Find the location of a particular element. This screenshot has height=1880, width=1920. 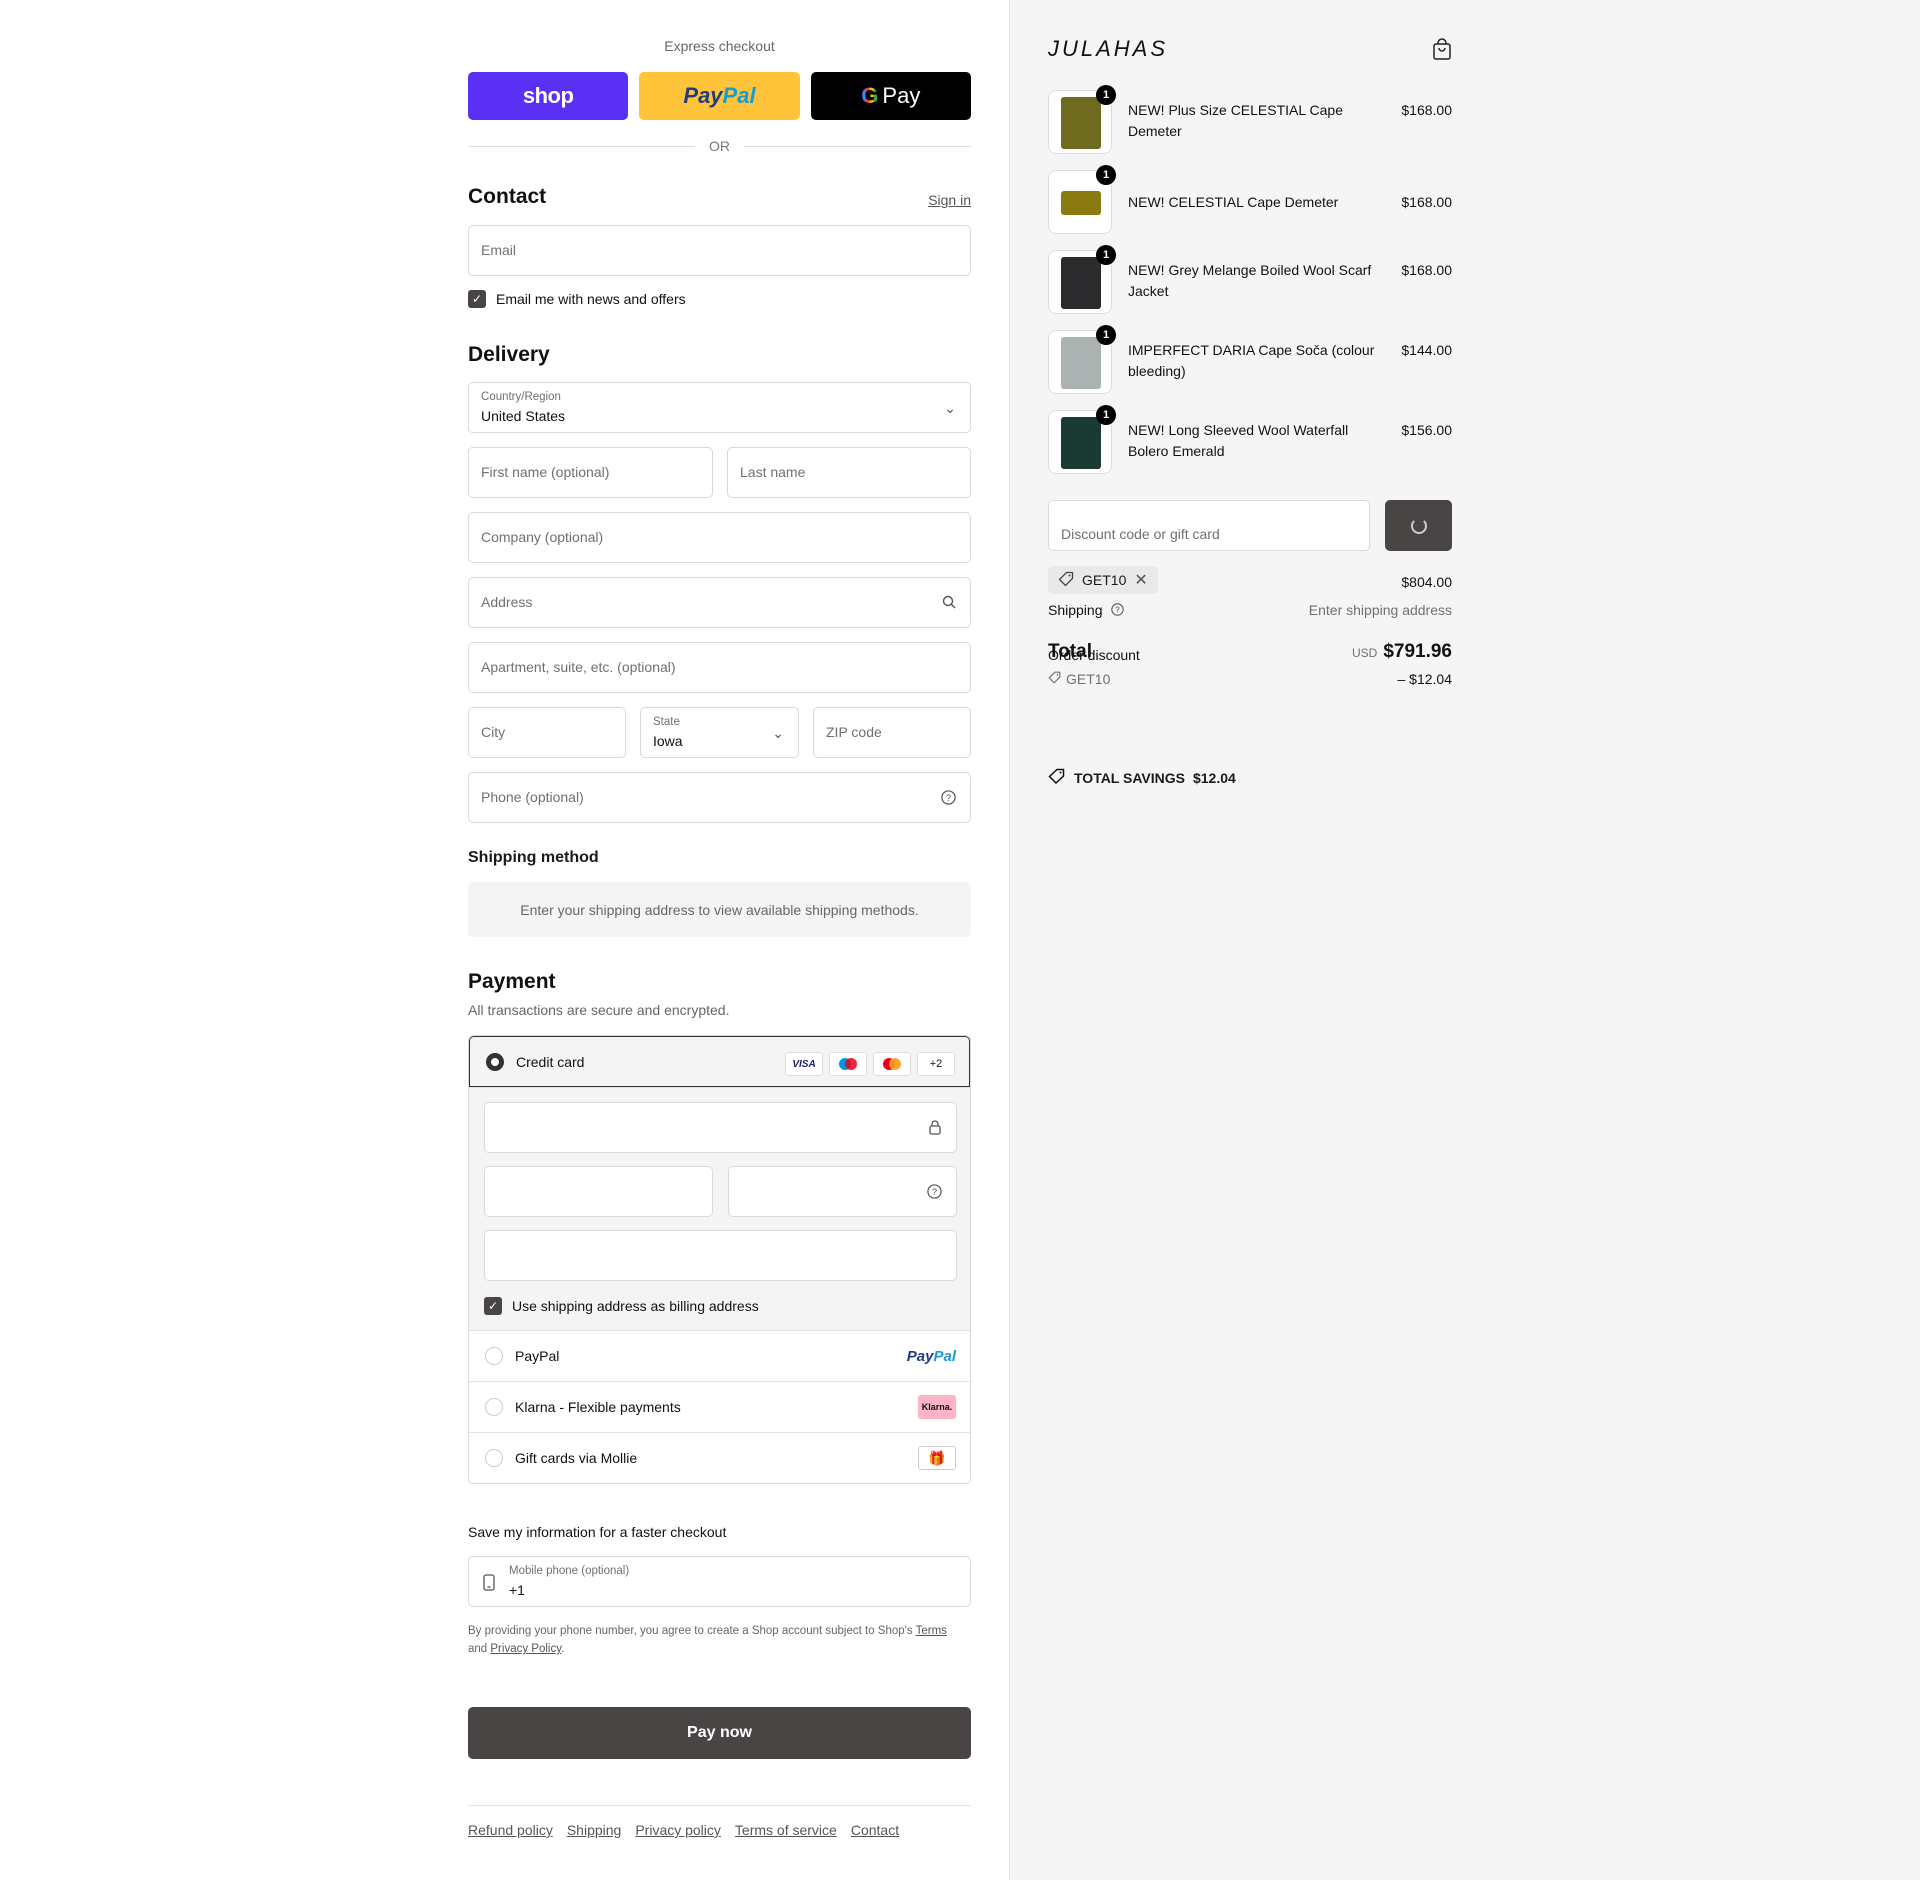

brand-logo: JULAHAS is located at coordinates (1108, 49).